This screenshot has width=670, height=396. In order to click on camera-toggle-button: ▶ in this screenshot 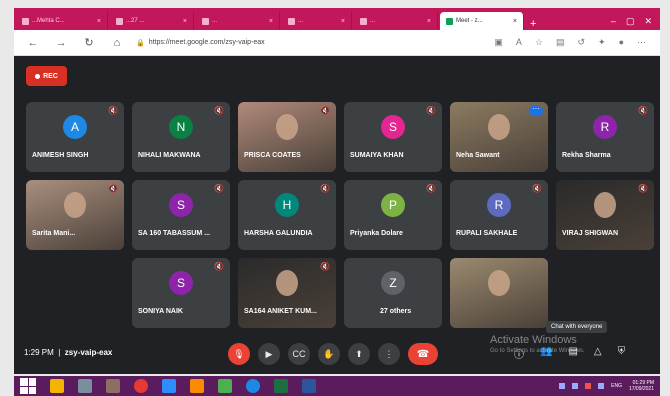, I will do `click(269, 354)`.